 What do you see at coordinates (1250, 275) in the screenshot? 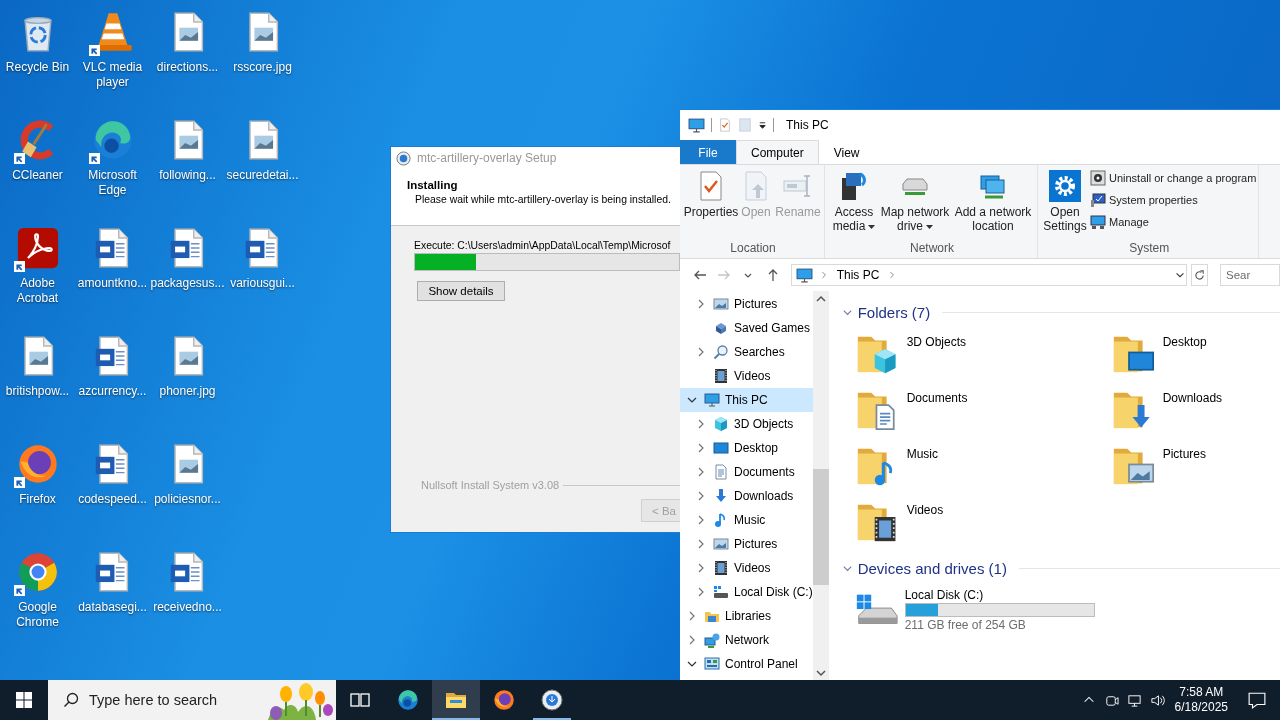
I see `search-field: Sear` at bounding box center [1250, 275].